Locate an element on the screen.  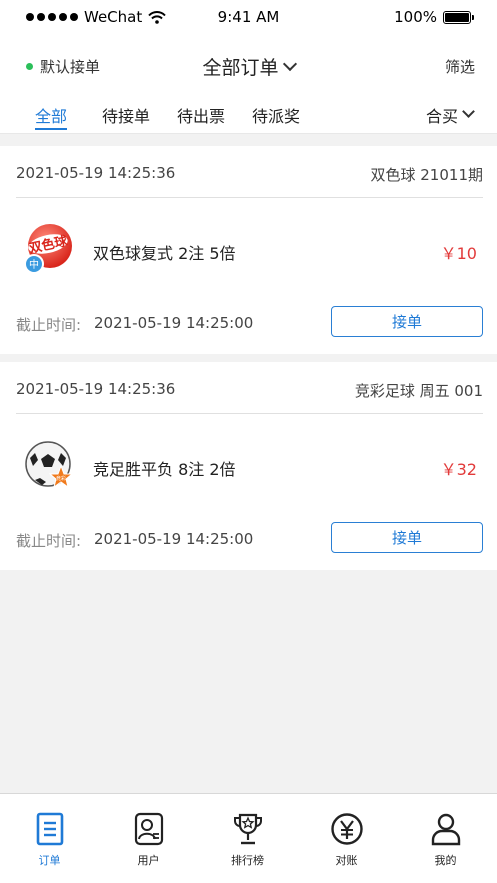
tabbar-item-users: 用户 is located at coordinates (148, 838).